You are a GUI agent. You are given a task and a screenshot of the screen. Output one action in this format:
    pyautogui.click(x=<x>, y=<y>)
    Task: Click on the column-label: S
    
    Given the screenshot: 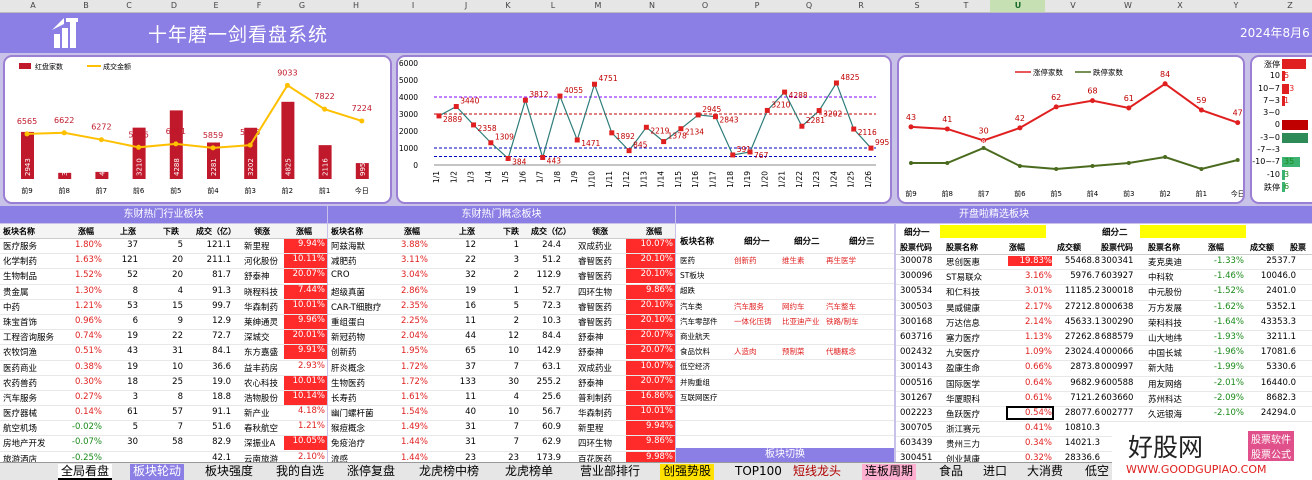 What is the action you would take?
    pyautogui.click(x=916, y=5)
    